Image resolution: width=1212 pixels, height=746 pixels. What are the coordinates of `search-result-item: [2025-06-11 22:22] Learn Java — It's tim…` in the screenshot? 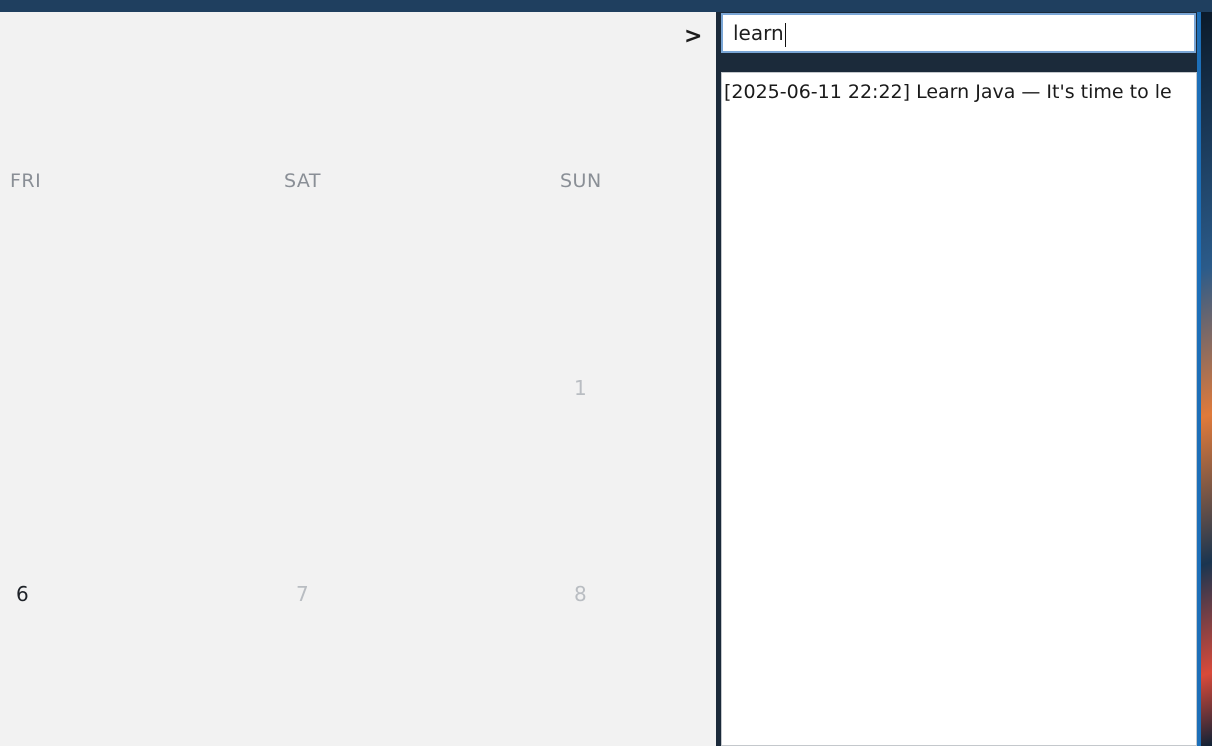 It's located at (948, 92).